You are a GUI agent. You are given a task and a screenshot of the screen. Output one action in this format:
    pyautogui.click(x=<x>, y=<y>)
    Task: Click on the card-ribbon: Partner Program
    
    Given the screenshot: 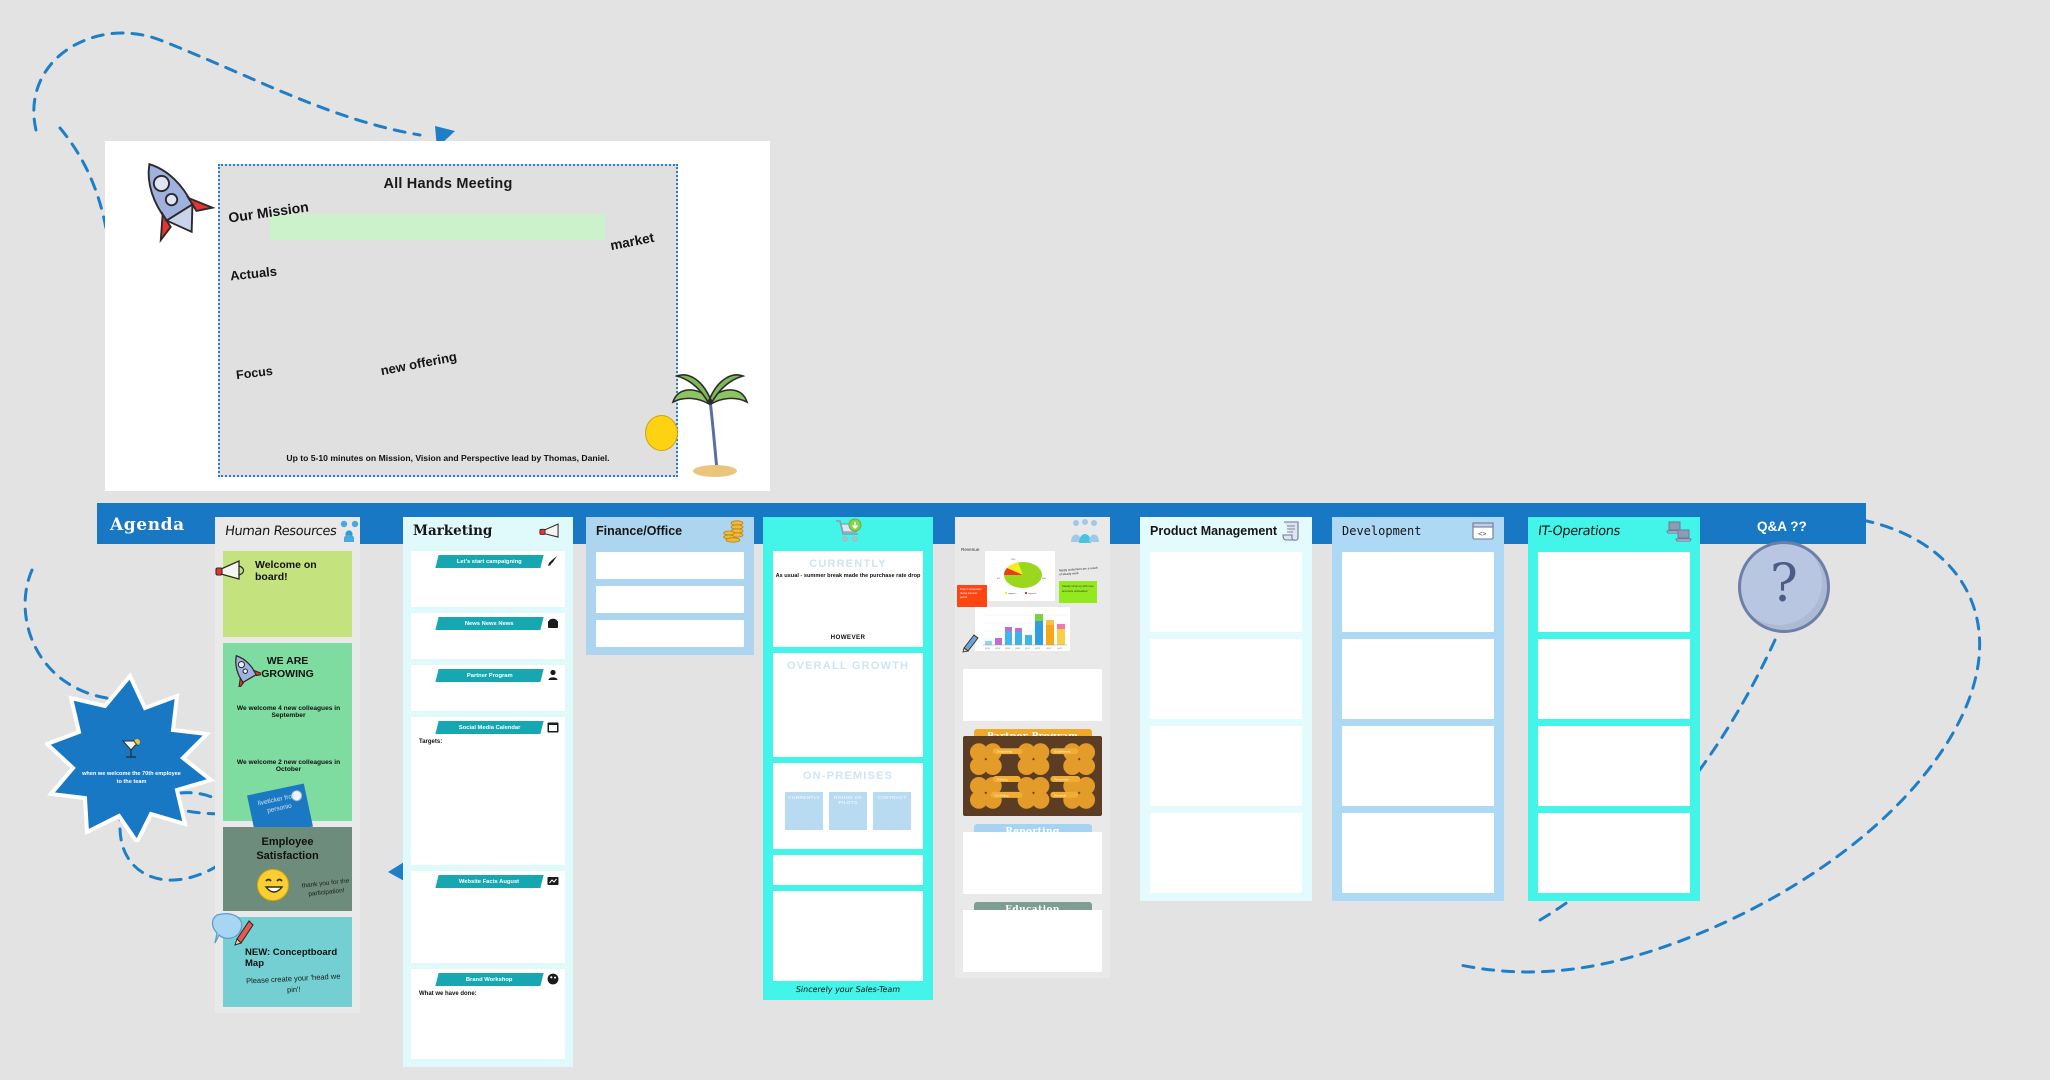 What is the action you would take?
    pyautogui.click(x=489, y=675)
    